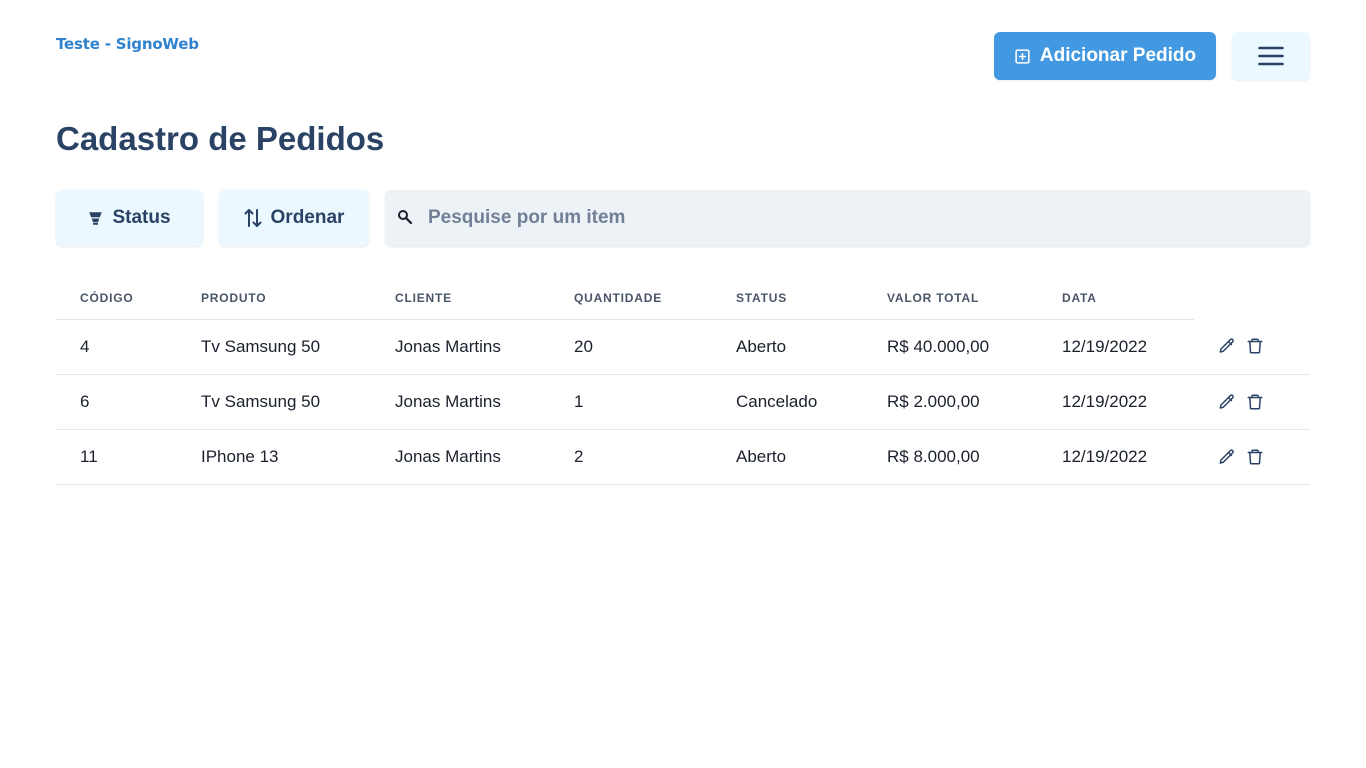 The width and height of the screenshot is (1366, 768). What do you see at coordinates (307, 217) in the screenshot?
I see `sort-label: Ordenar` at bounding box center [307, 217].